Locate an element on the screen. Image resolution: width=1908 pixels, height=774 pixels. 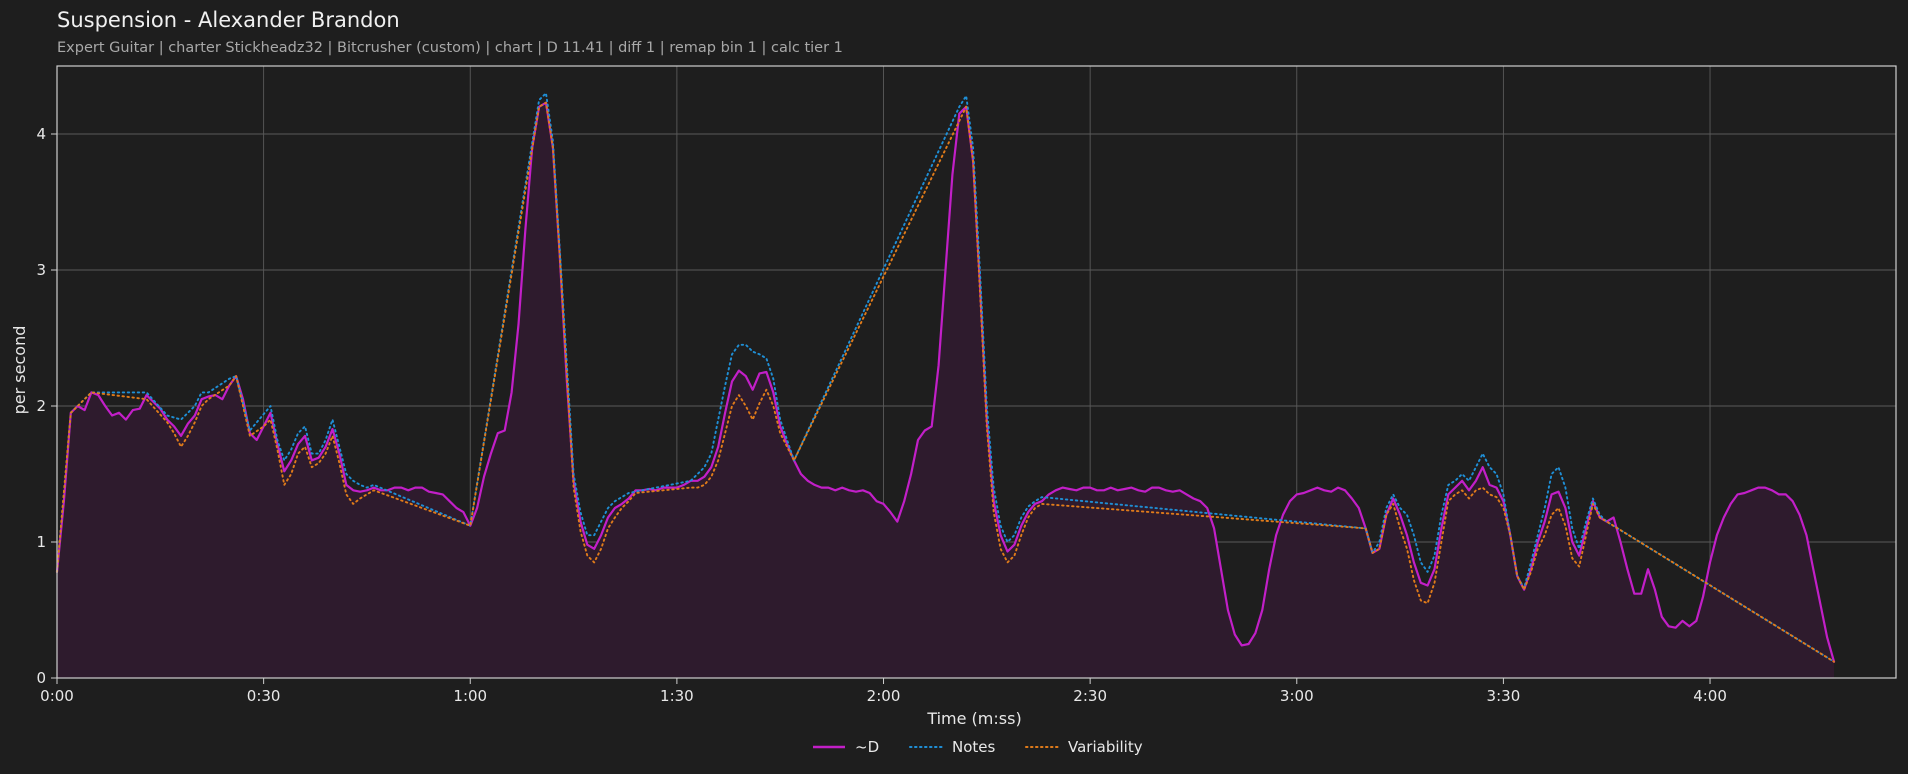
legend-item: ~D is located at coordinates (846, 747).